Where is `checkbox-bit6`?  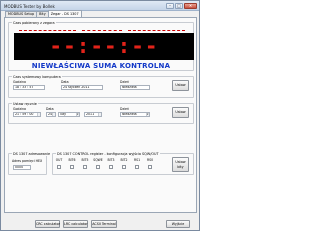 checkbox-bit6 is located at coordinates (72, 167).